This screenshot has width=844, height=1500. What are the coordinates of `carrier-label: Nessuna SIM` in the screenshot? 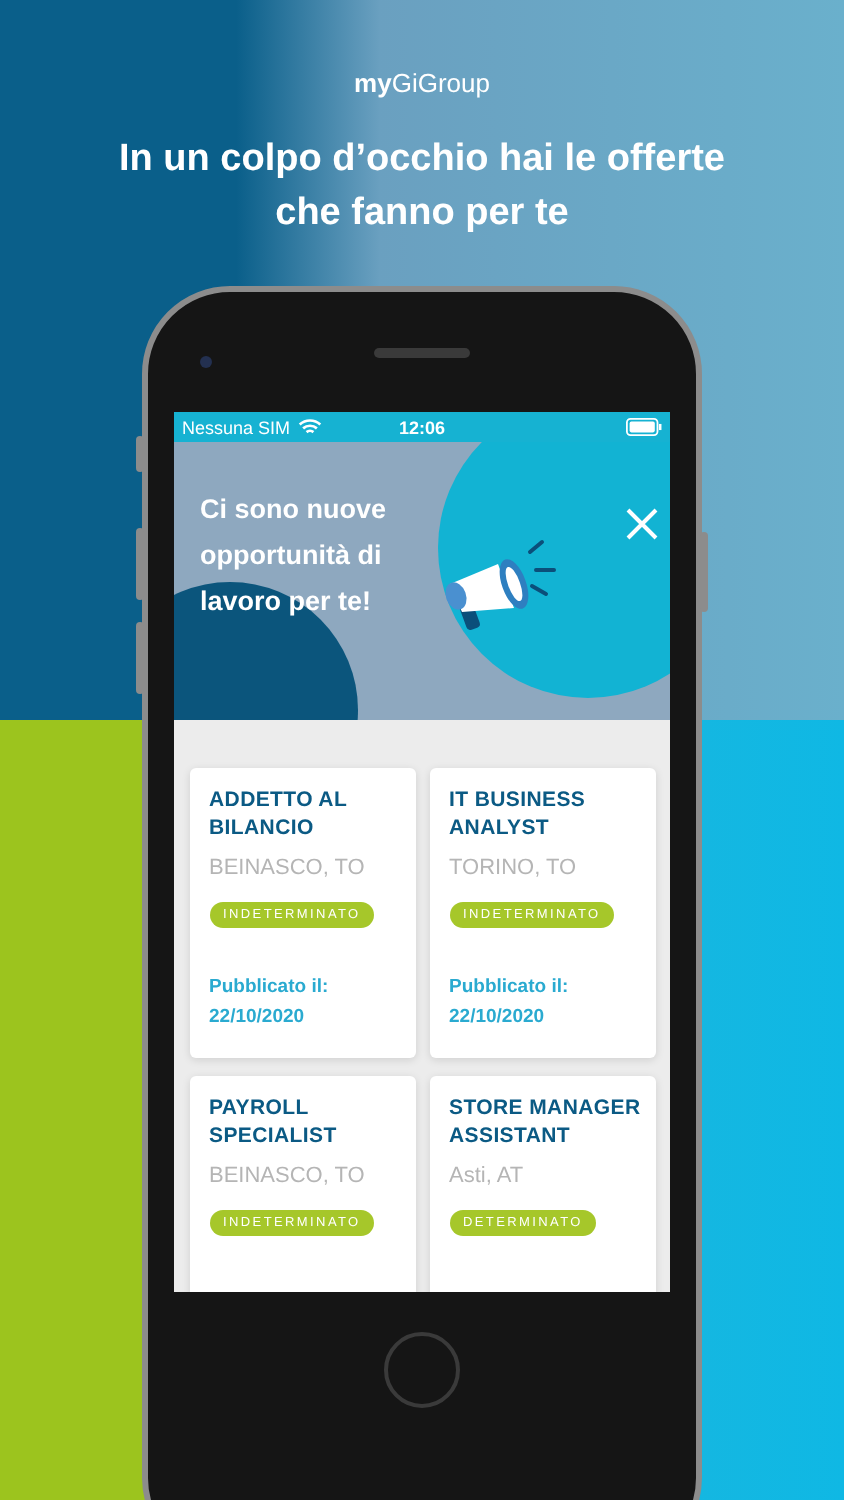 It's located at (236, 427).